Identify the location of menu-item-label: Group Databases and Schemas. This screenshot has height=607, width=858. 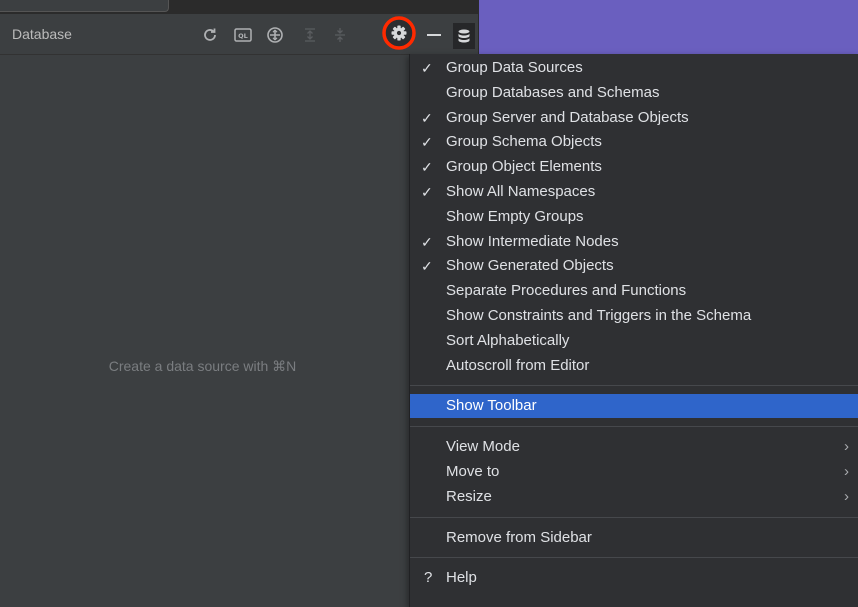
(553, 92).